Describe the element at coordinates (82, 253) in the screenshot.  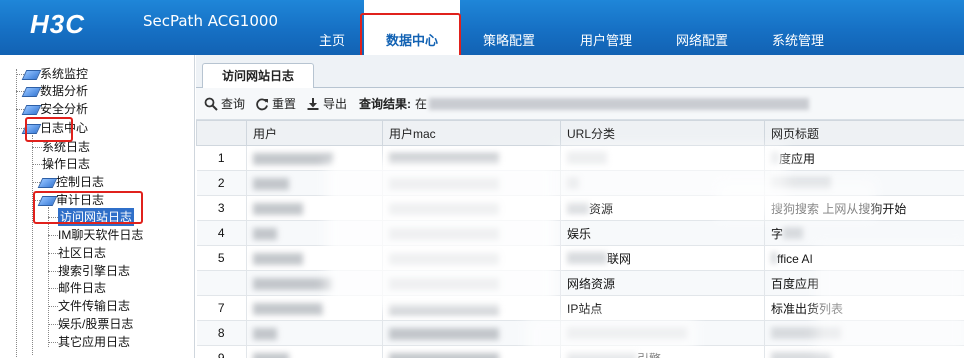
I see `tree-item-community-log: 社区日志` at that location.